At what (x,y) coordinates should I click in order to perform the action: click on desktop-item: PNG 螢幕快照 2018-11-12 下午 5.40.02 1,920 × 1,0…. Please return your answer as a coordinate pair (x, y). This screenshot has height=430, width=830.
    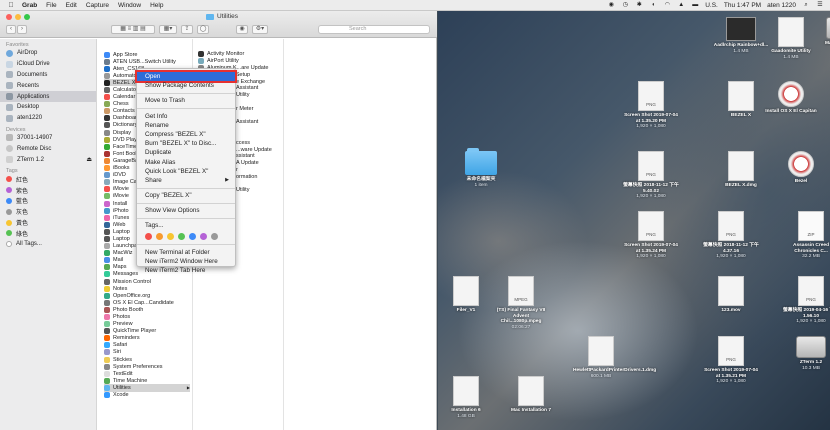
    Looking at the image, I should click on (651, 175).